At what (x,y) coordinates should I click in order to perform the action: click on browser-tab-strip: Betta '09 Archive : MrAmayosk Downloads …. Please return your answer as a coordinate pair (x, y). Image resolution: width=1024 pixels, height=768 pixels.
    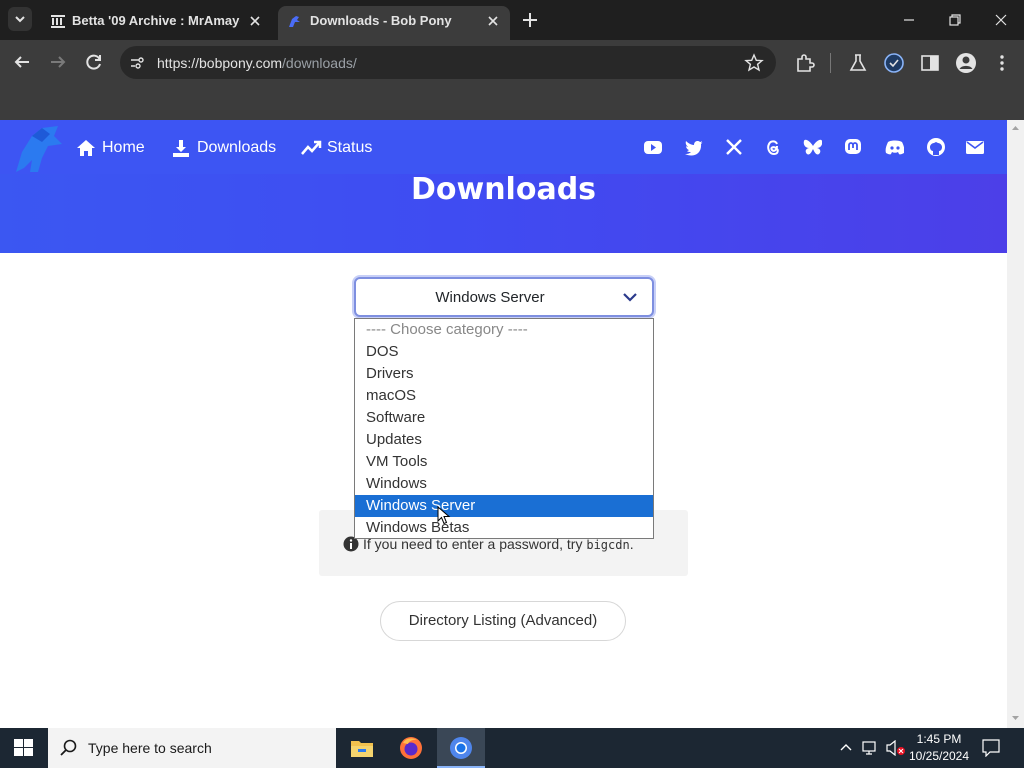
    Looking at the image, I should click on (512, 20).